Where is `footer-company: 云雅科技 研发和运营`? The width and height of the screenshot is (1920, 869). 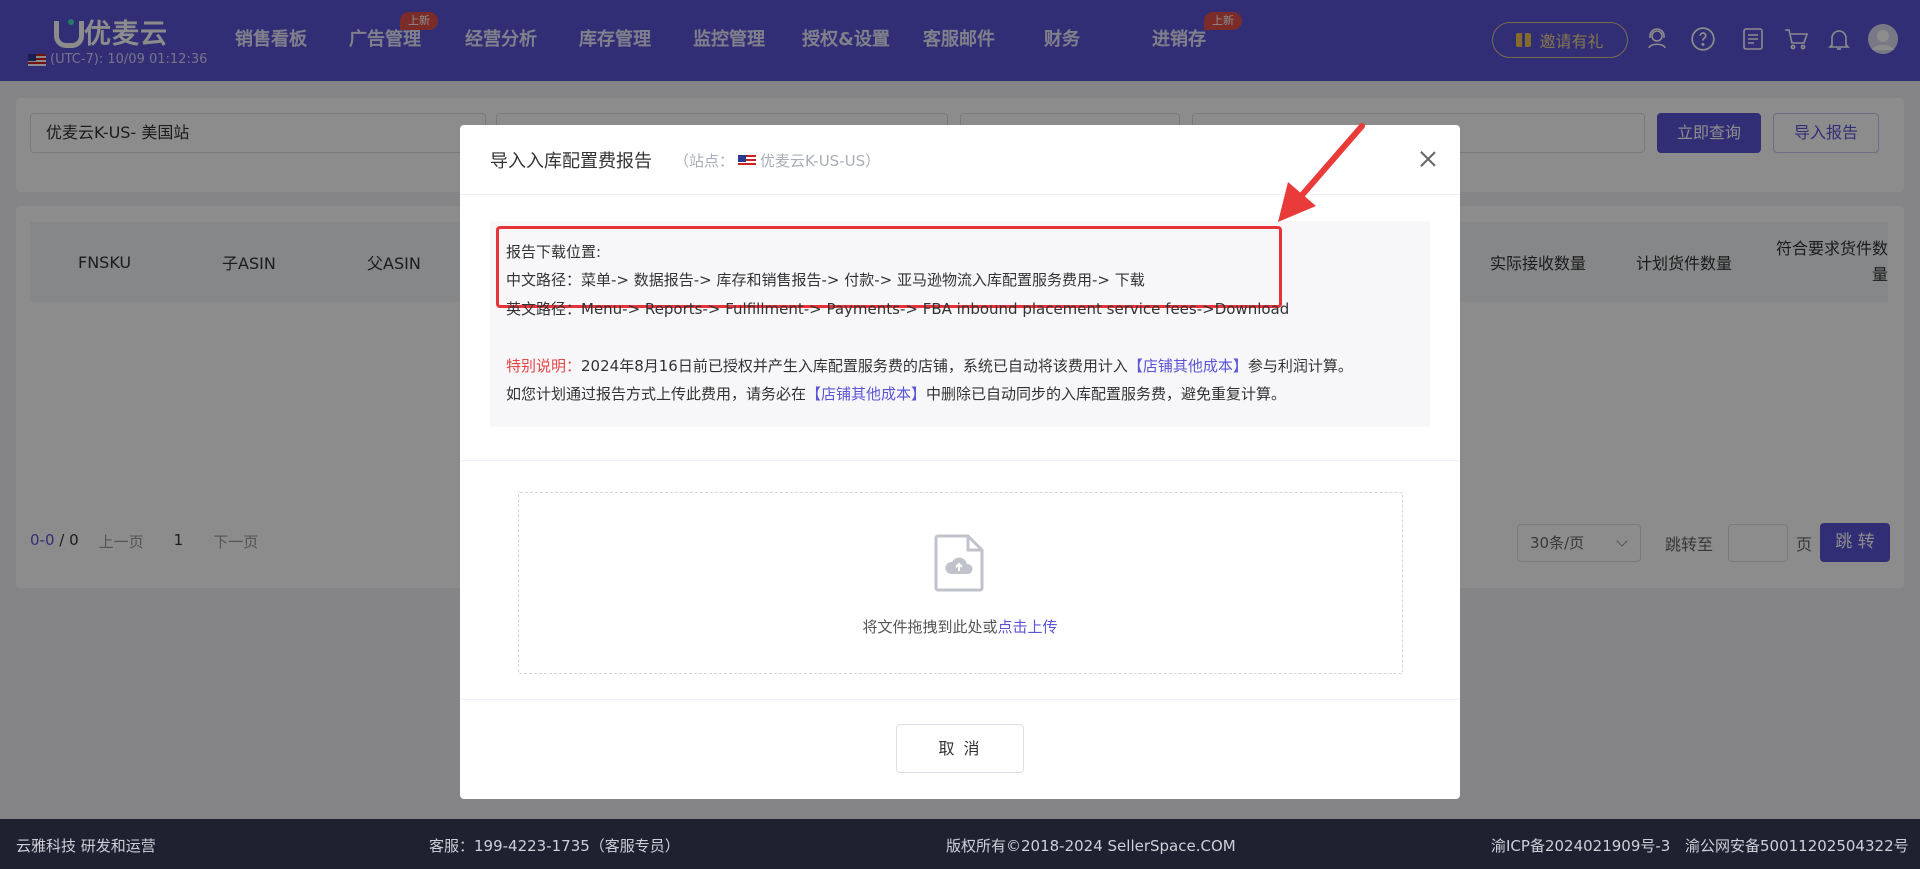
footer-company: 云雅科技 研发和运营 is located at coordinates (86, 846).